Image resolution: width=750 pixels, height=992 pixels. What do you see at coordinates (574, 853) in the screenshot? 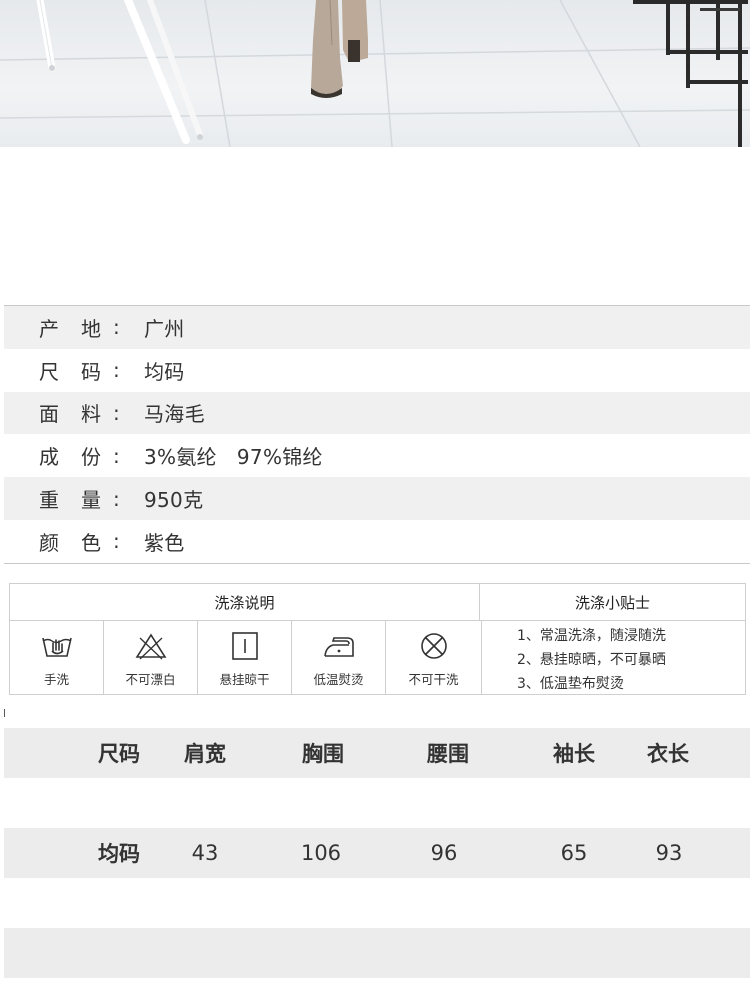
I see `size-cell: 65` at bounding box center [574, 853].